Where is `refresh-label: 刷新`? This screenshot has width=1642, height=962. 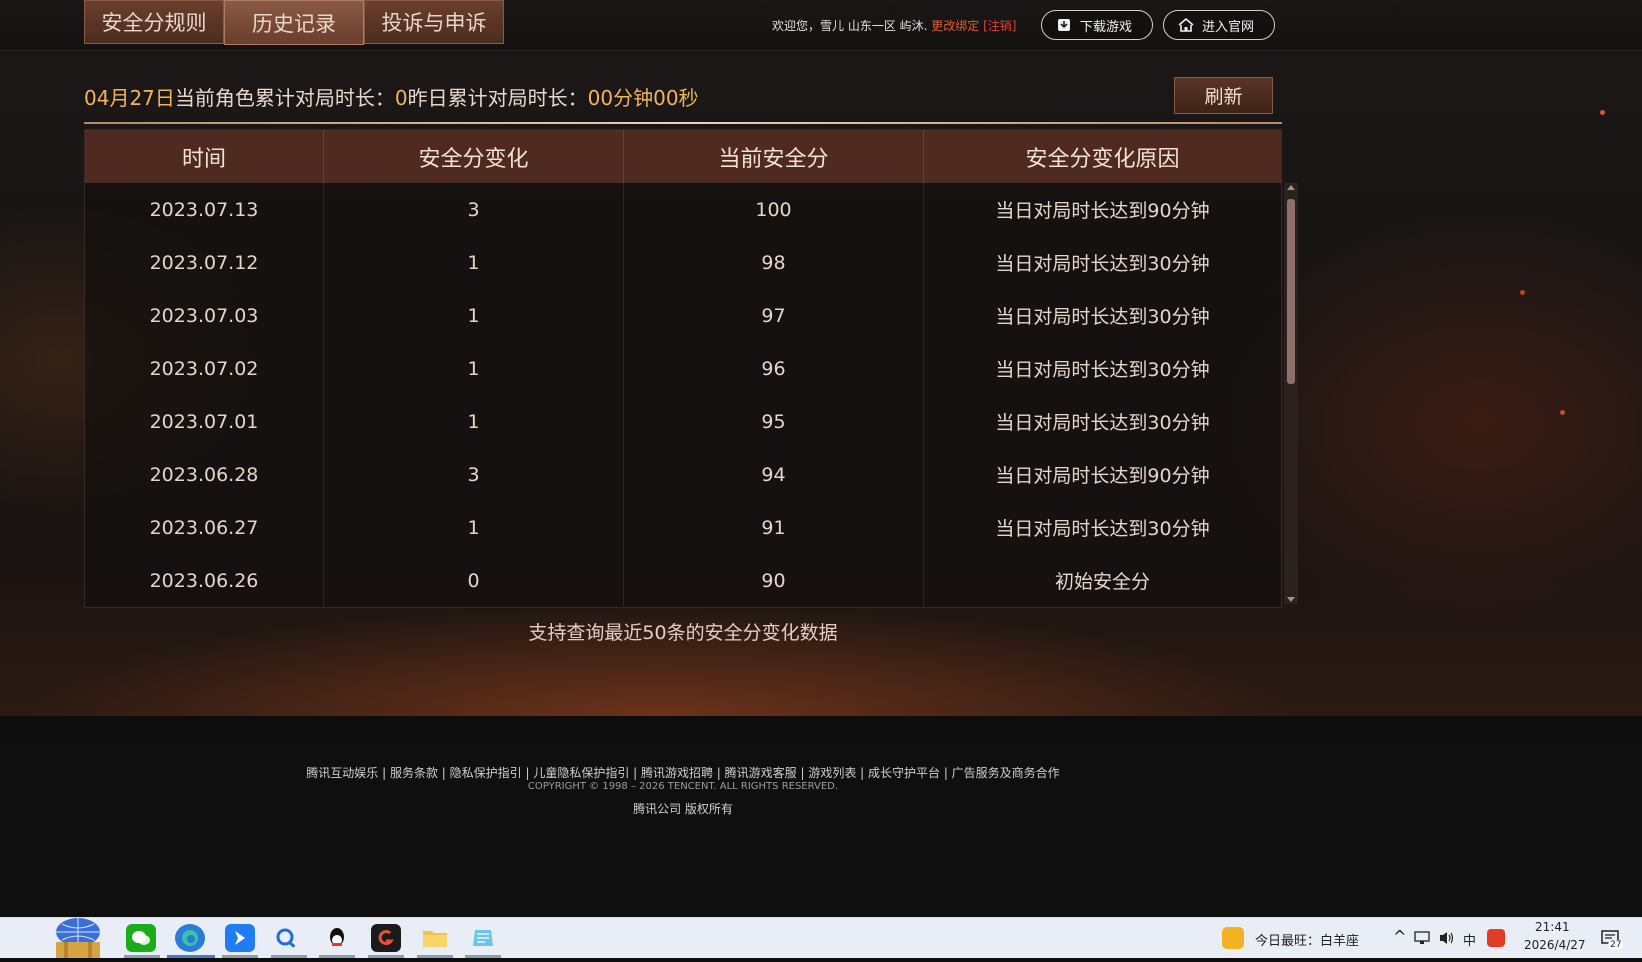 refresh-label: 刷新 is located at coordinates (1223, 97).